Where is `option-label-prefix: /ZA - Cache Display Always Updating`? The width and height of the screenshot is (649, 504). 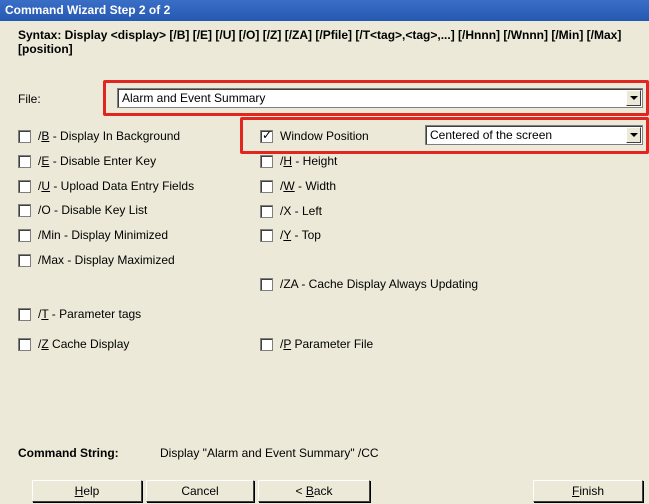
option-label-prefix: /ZA - Cache Display Always Updating is located at coordinates (379, 284).